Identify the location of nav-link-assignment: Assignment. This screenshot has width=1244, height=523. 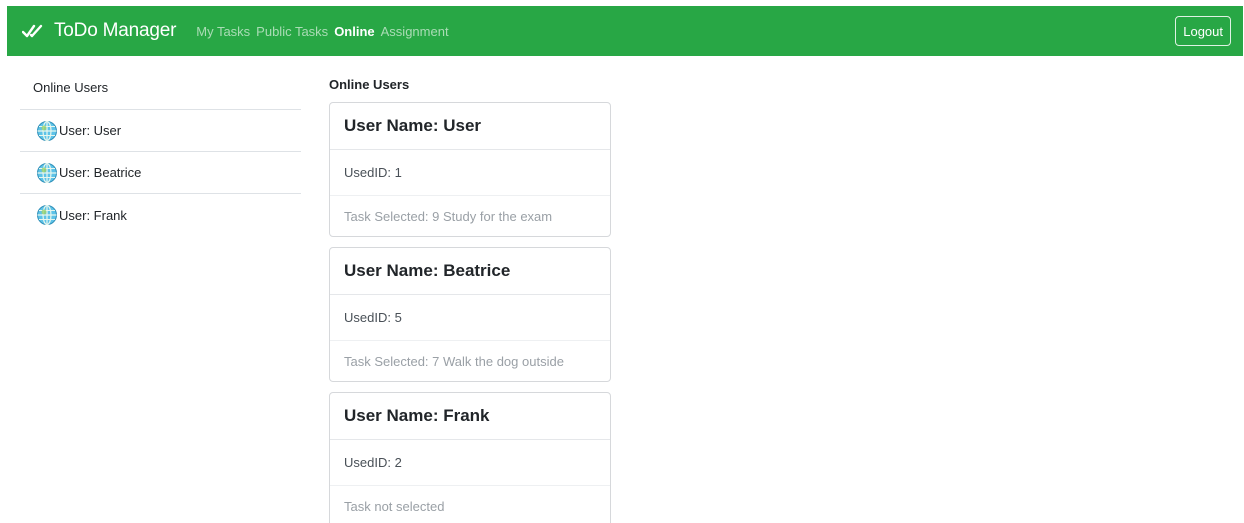
(415, 31).